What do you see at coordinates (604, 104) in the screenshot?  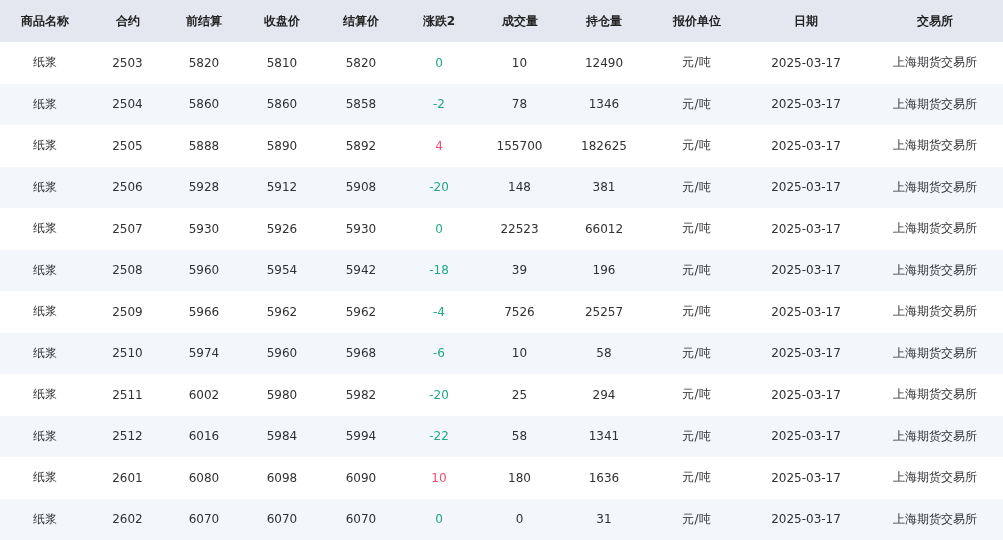 I see `table-cell: 1346` at bounding box center [604, 104].